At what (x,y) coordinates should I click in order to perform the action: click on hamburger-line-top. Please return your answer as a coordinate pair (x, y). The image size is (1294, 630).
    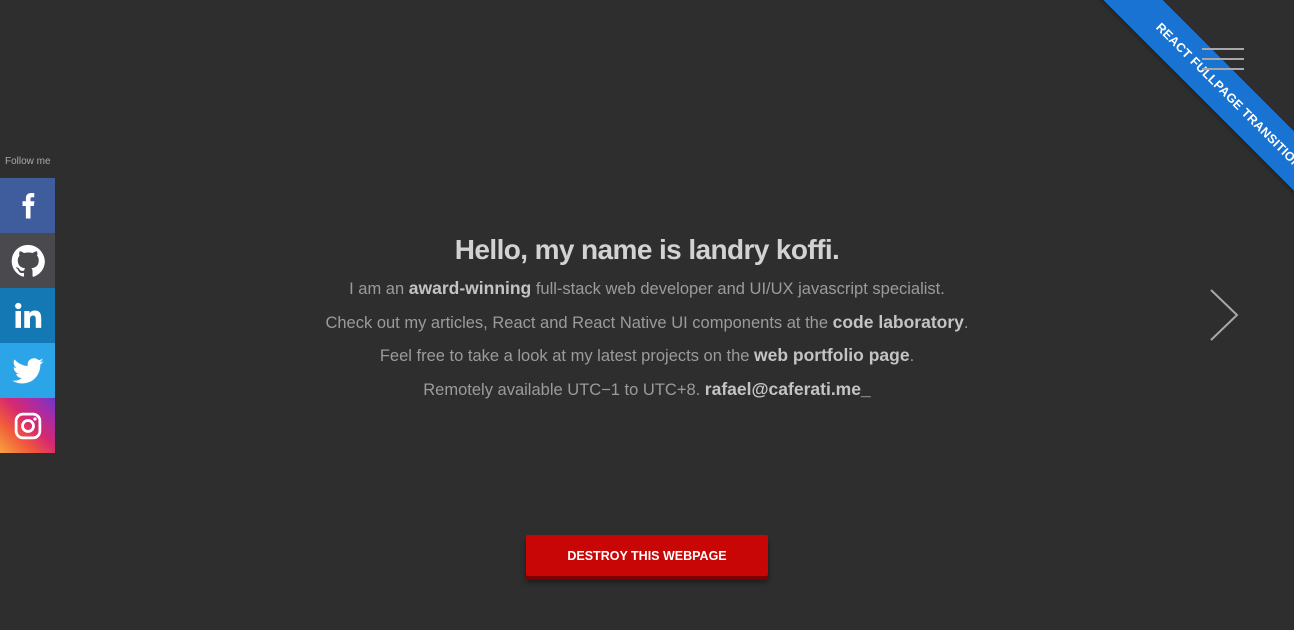
    Looking at the image, I should click on (1223, 49).